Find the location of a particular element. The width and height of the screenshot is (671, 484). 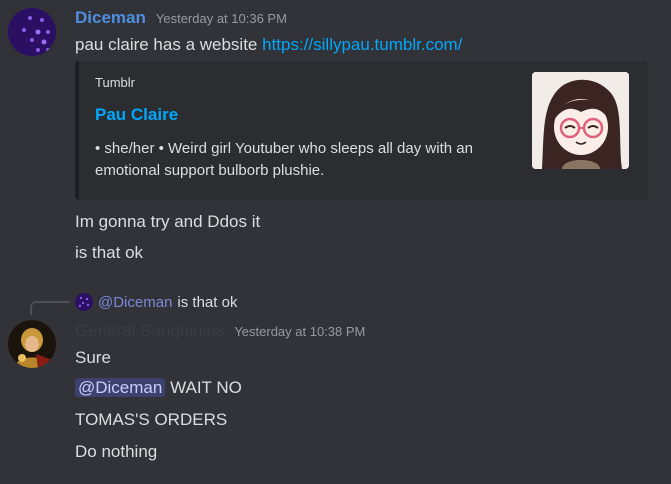

message-line-4: Do nothing is located at coordinates (116, 451).